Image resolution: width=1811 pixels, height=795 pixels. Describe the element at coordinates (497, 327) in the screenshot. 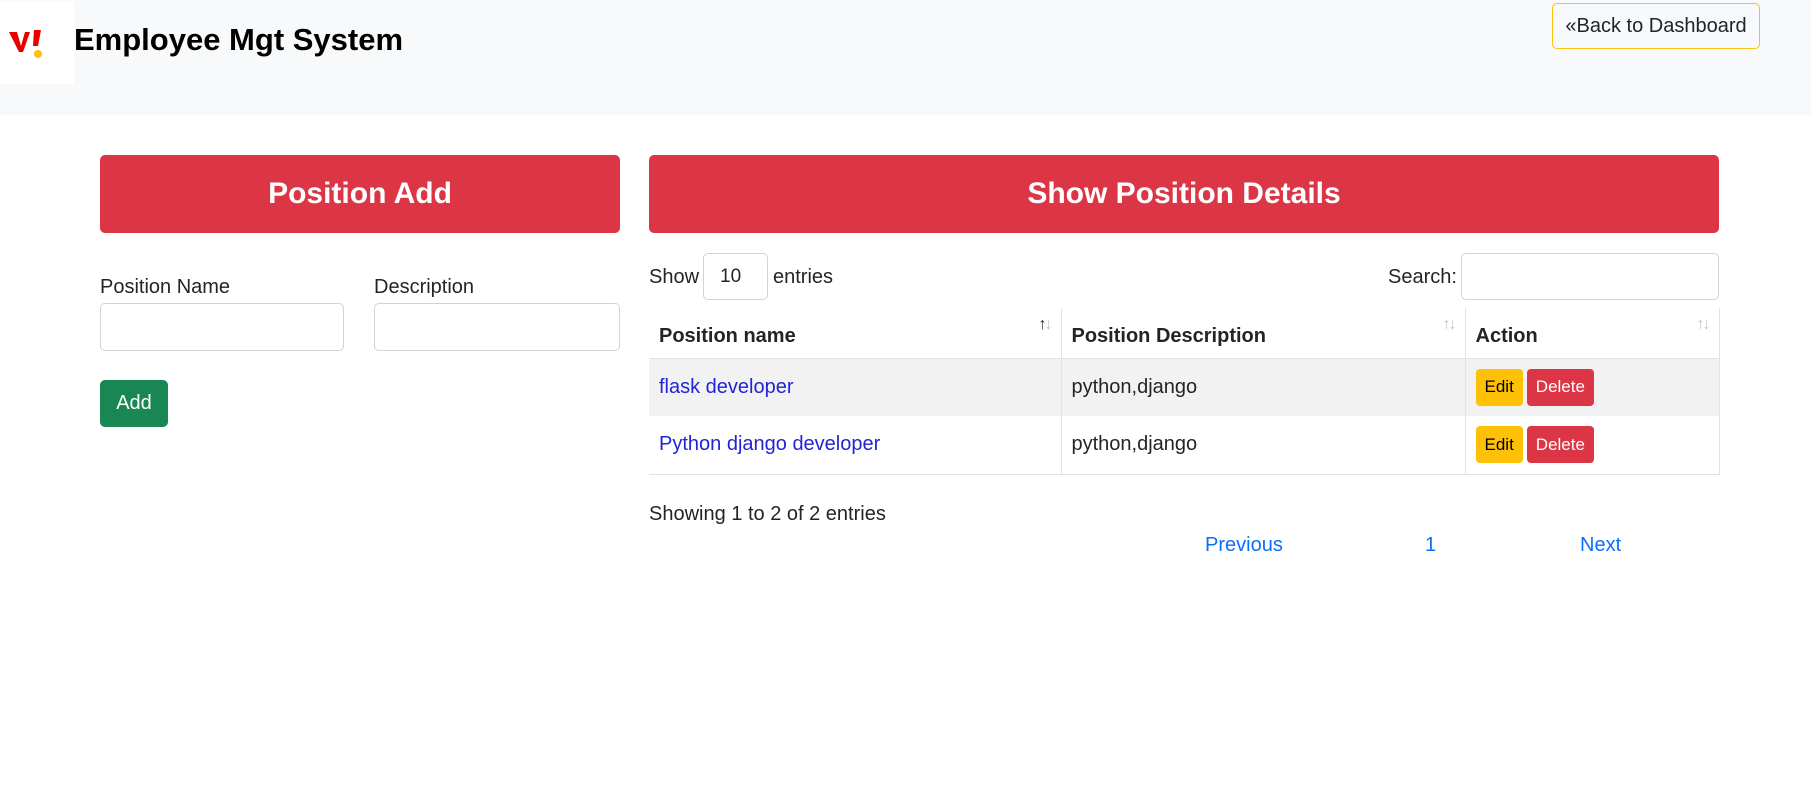

I see `description-input` at that location.